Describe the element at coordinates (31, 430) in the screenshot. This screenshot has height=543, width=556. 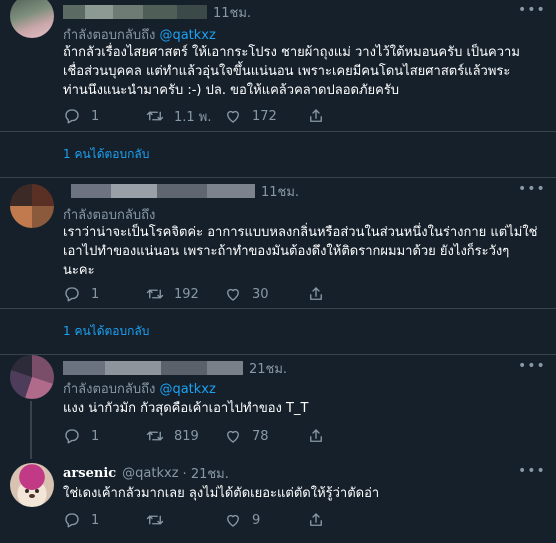
I see `thread-line` at that location.